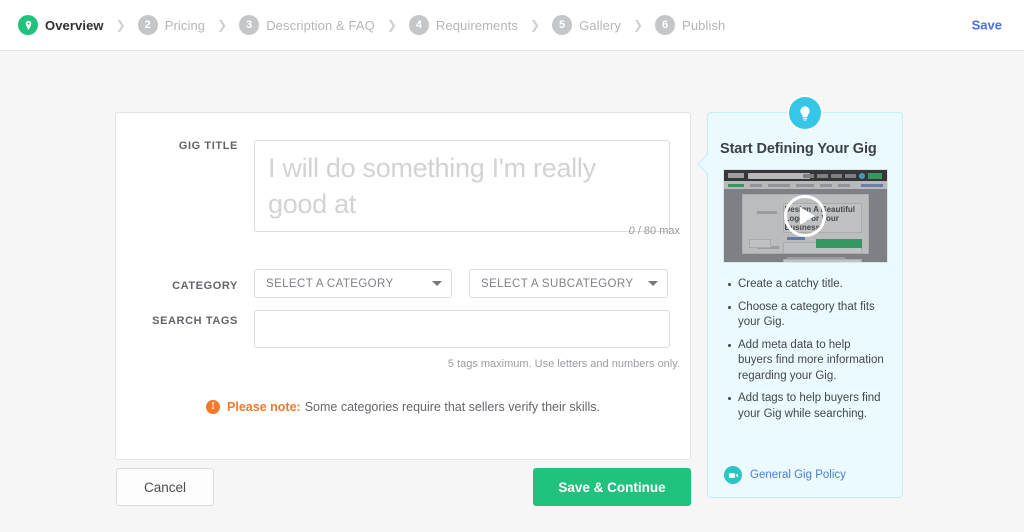  Describe the element at coordinates (562, 25) in the screenshot. I see `step-number-5: 5` at that location.